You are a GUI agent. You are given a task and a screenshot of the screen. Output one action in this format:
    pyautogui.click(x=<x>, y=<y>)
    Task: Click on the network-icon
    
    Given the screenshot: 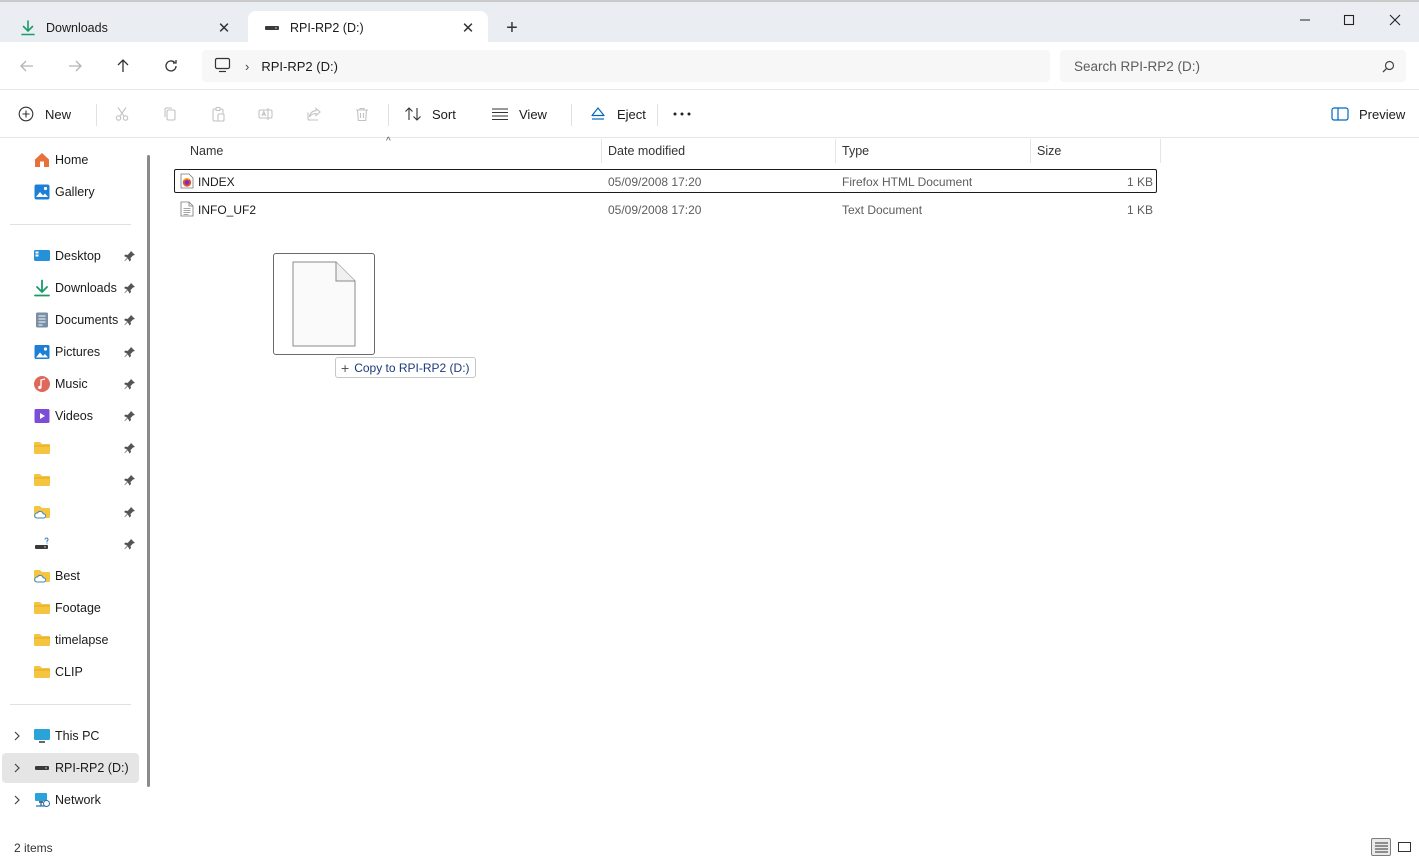 What is the action you would take?
    pyautogui.click(x=42, y=800)
    